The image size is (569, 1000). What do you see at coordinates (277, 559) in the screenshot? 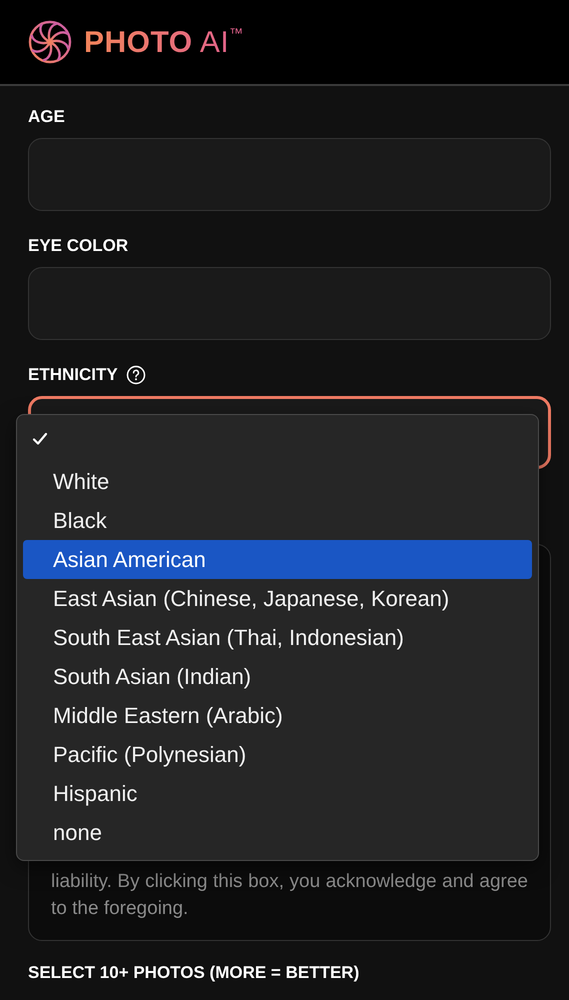
I see `dropdown-option: Asian American` at bounding box center [277, 559].